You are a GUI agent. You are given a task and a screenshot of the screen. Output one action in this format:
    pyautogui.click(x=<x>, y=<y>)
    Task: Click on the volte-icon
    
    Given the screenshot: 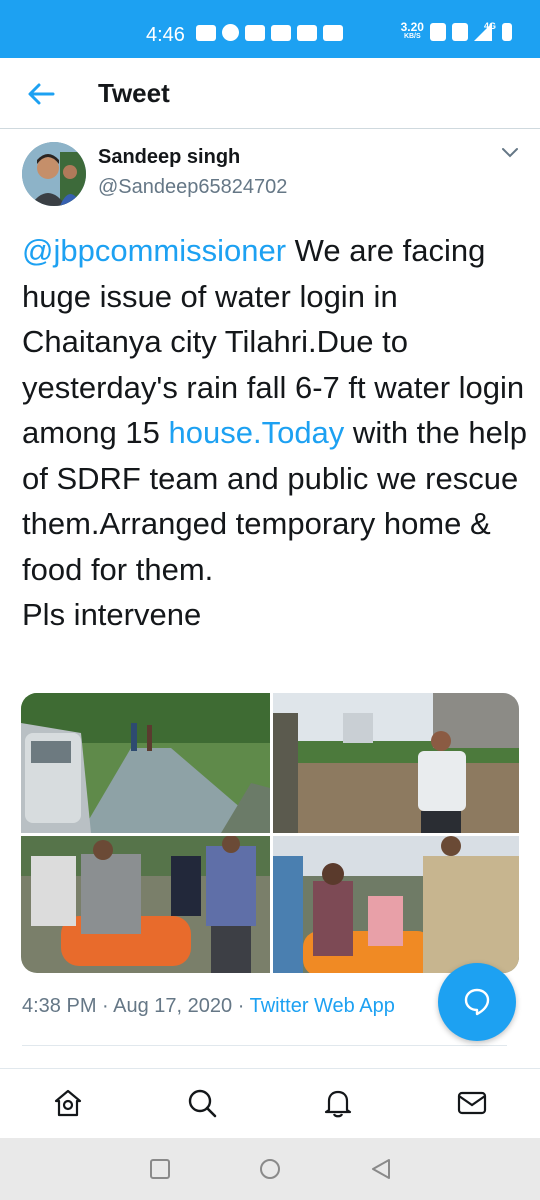 What is the action you would take?
    pyautogui.click(x=459, y=32)
    